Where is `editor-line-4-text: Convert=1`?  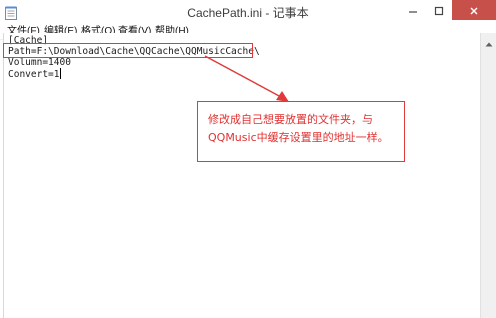
editor-line-4-text: Convert=1 is located at coordinates (34, 74).